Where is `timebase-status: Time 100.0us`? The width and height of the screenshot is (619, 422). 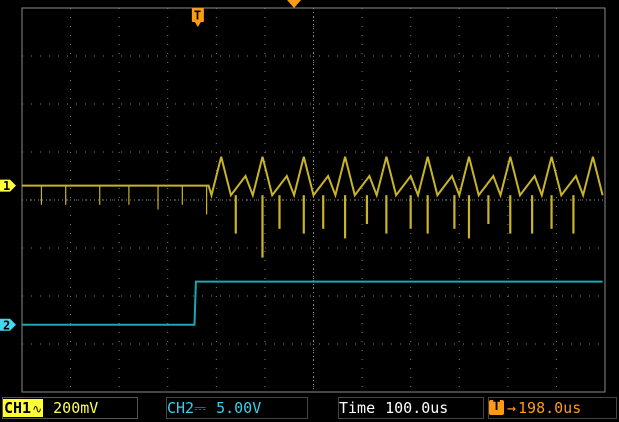
timebase-status: Time 100.0us is located at coordinates (411, 408).